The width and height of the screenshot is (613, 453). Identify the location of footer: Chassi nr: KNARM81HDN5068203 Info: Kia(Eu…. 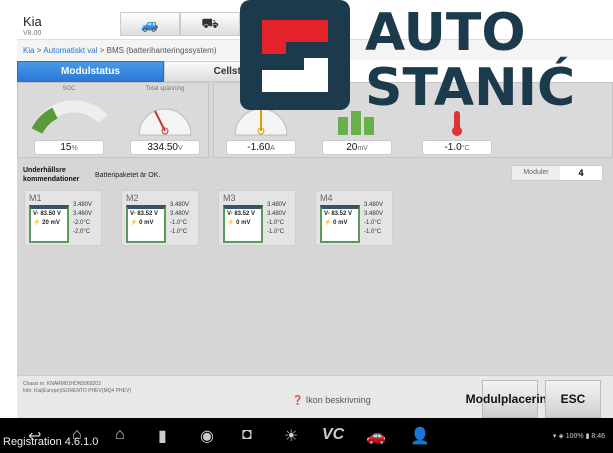
(315, 396).